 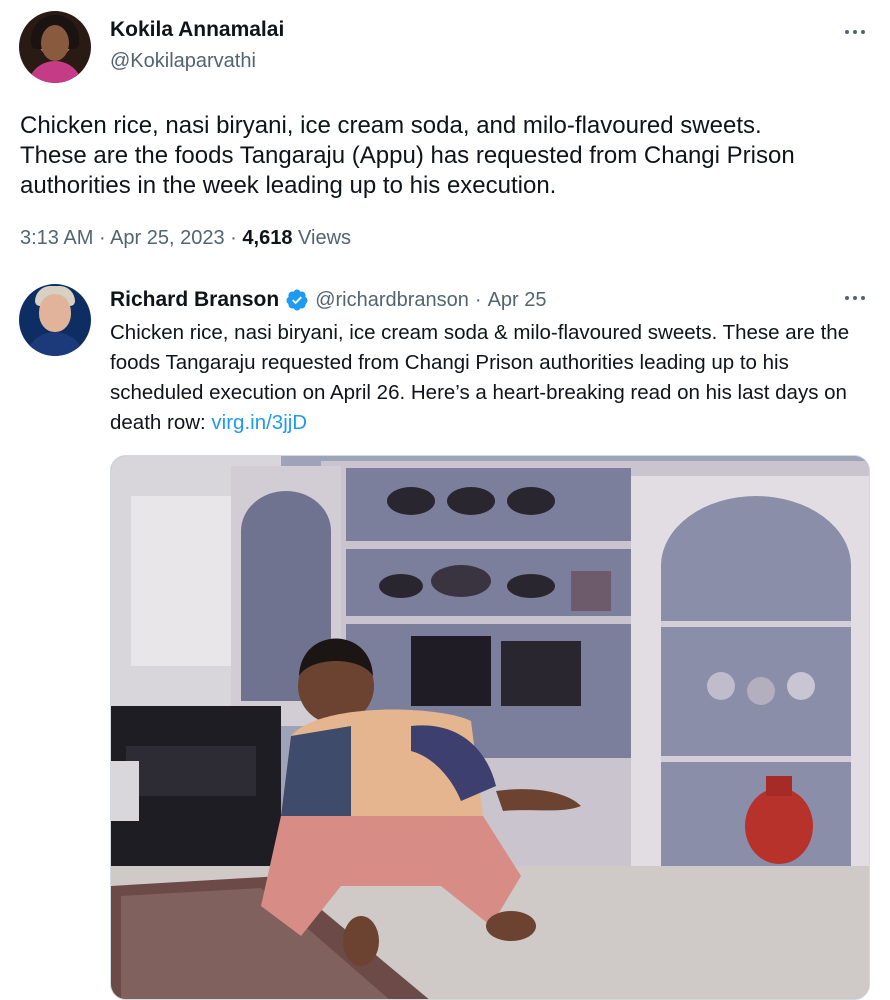 What do you see at coordinates (517, 300) in the screenshot?
I see `quoted-date: Apr 25` at bounding box center [517, 300].